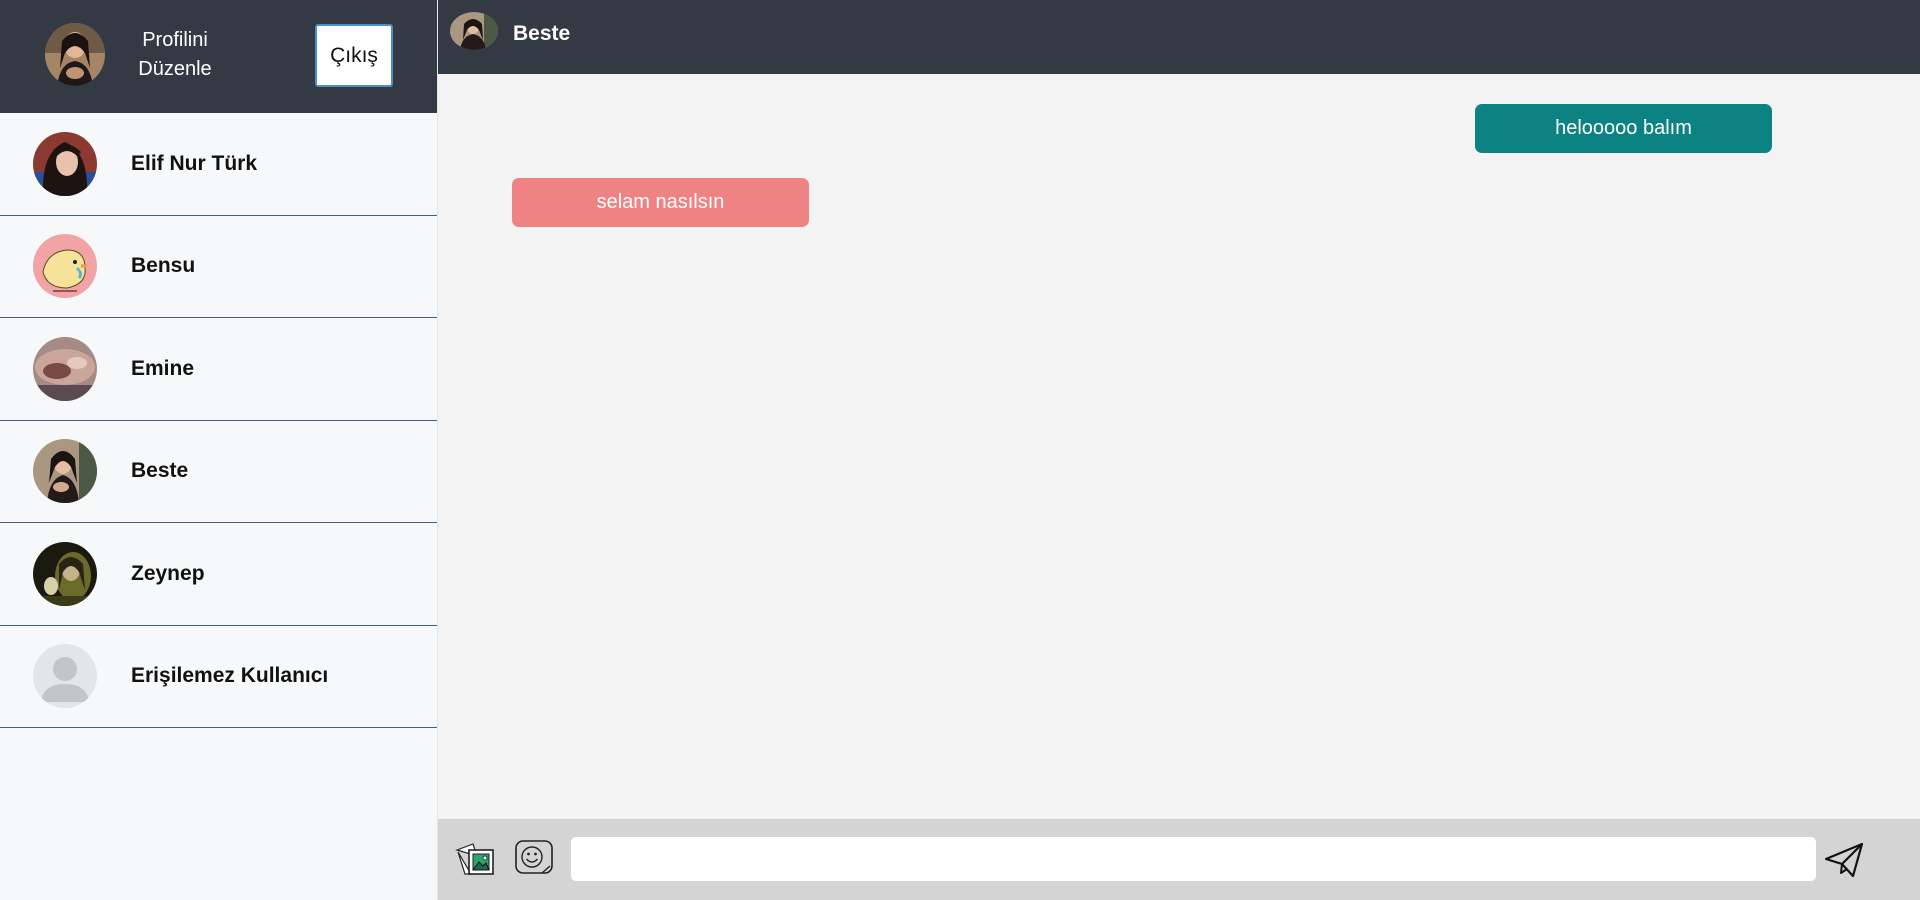  Describe the element at coordinates (230, 676) in the screenshot. I see `contact-name: Erişilemez Kullanıcı` at that location.